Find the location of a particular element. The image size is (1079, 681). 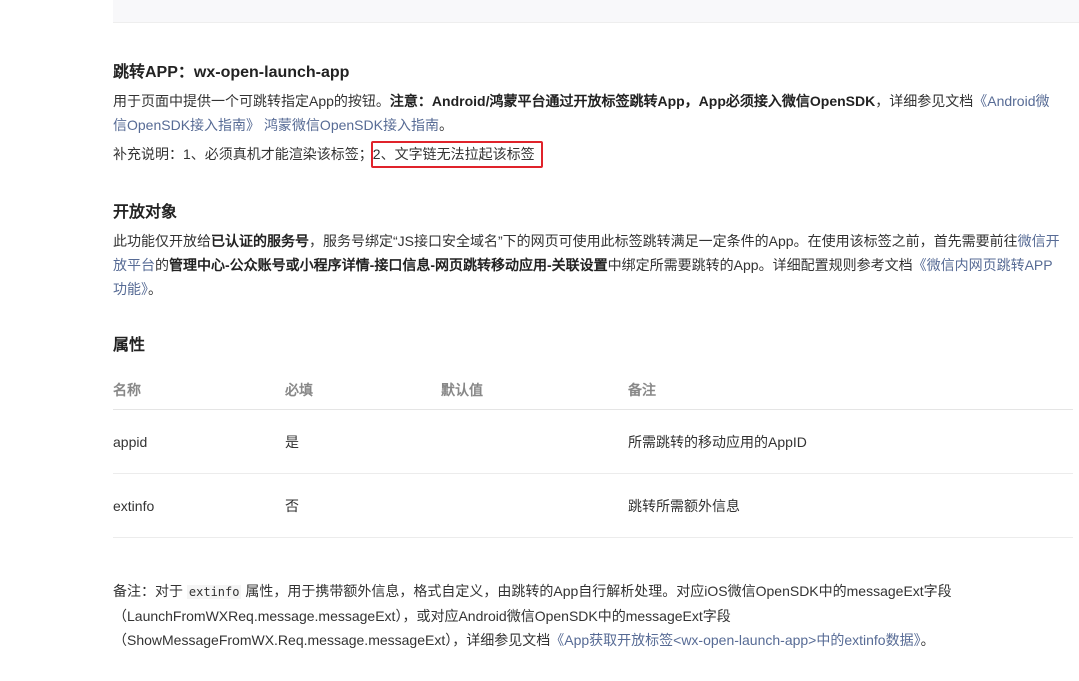

web-launch-app-doc-link: 《微信内网页跳转APP is located at coordinates (983, 265).